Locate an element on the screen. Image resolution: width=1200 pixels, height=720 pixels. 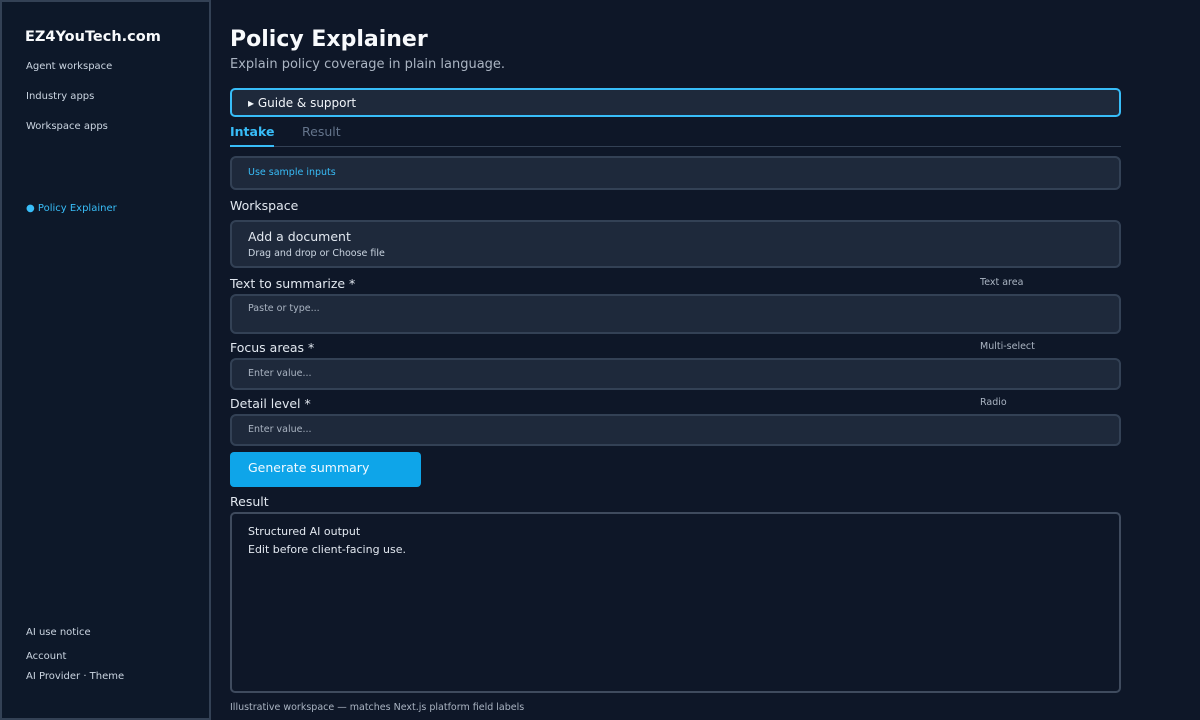
page-title: Policy Explainer is located at coordinates (329, 39).